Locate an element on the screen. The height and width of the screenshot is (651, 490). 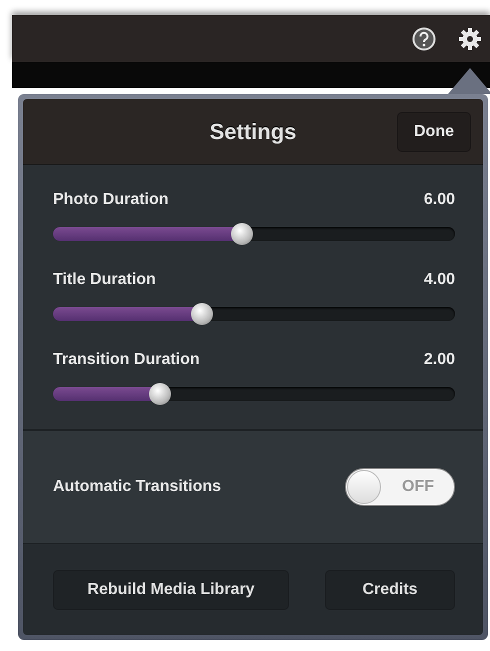
slider-label: Title Duration is located at coordinates (104, 280).